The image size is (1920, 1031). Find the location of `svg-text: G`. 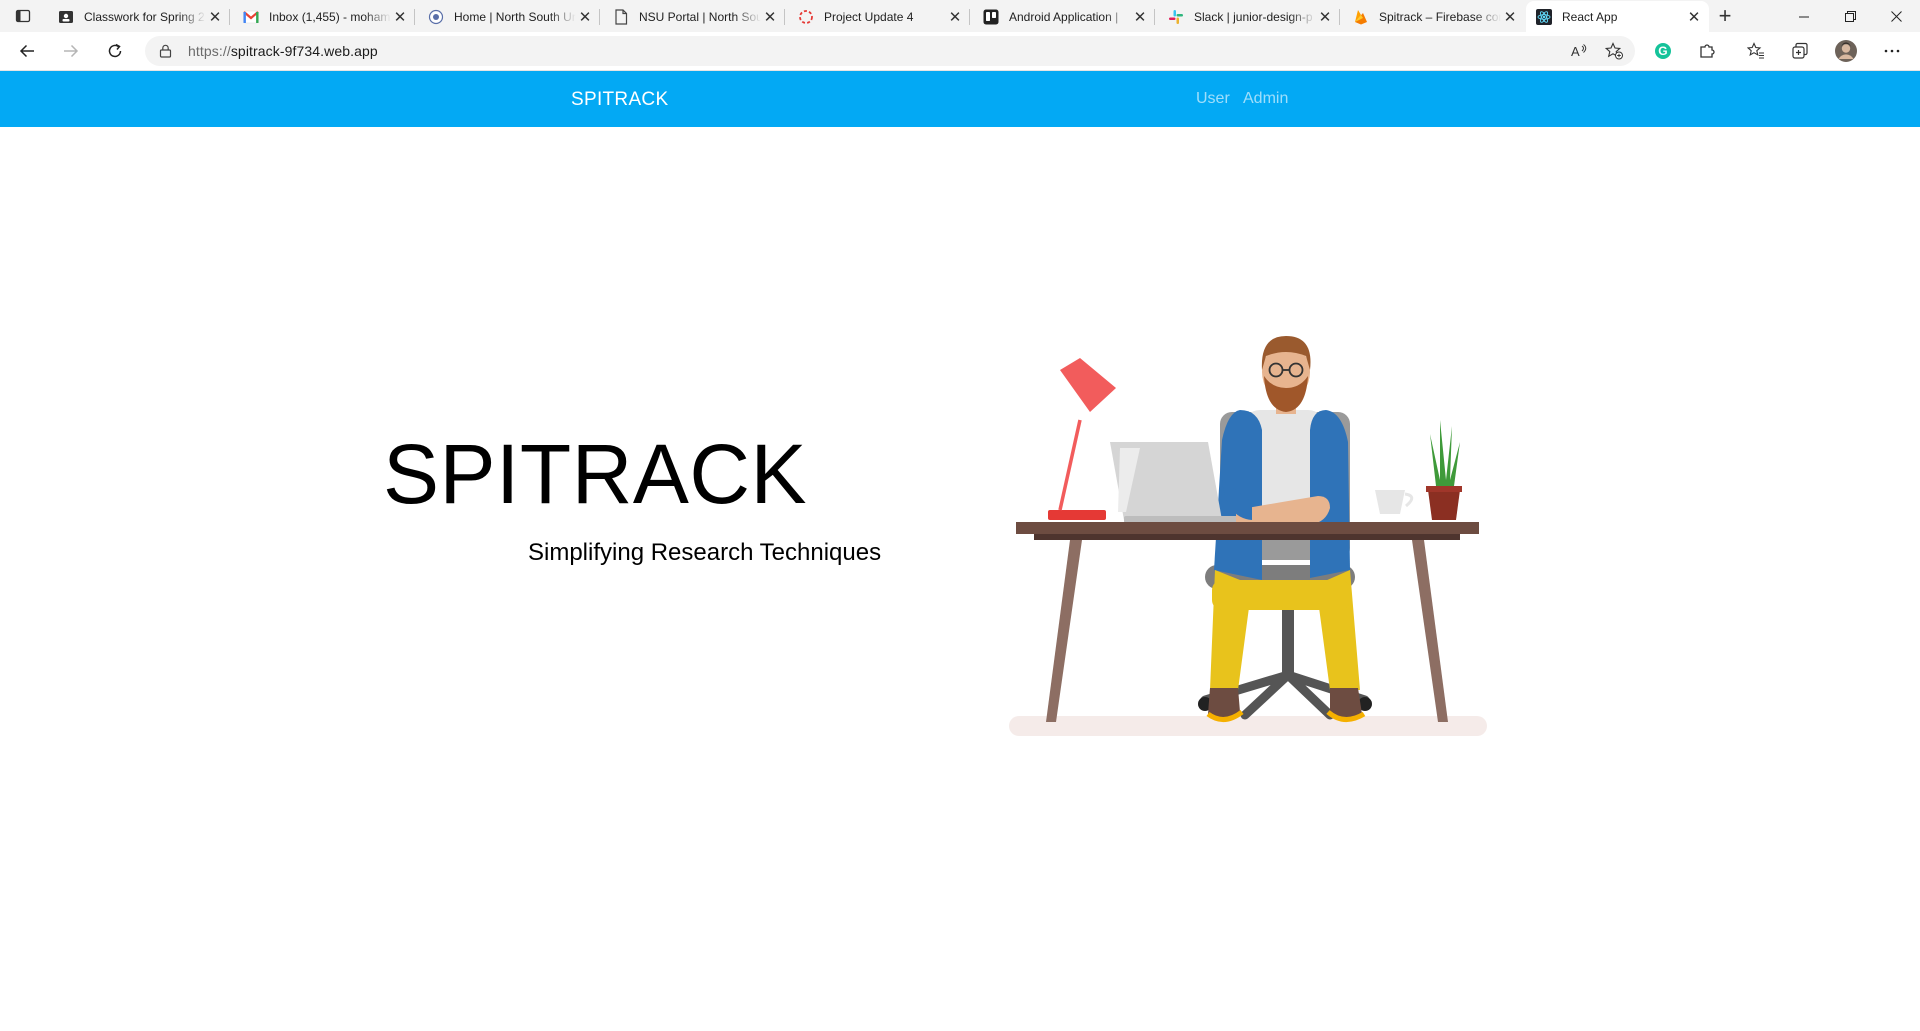

svg-text: G is located at coordinates (1662, 51).